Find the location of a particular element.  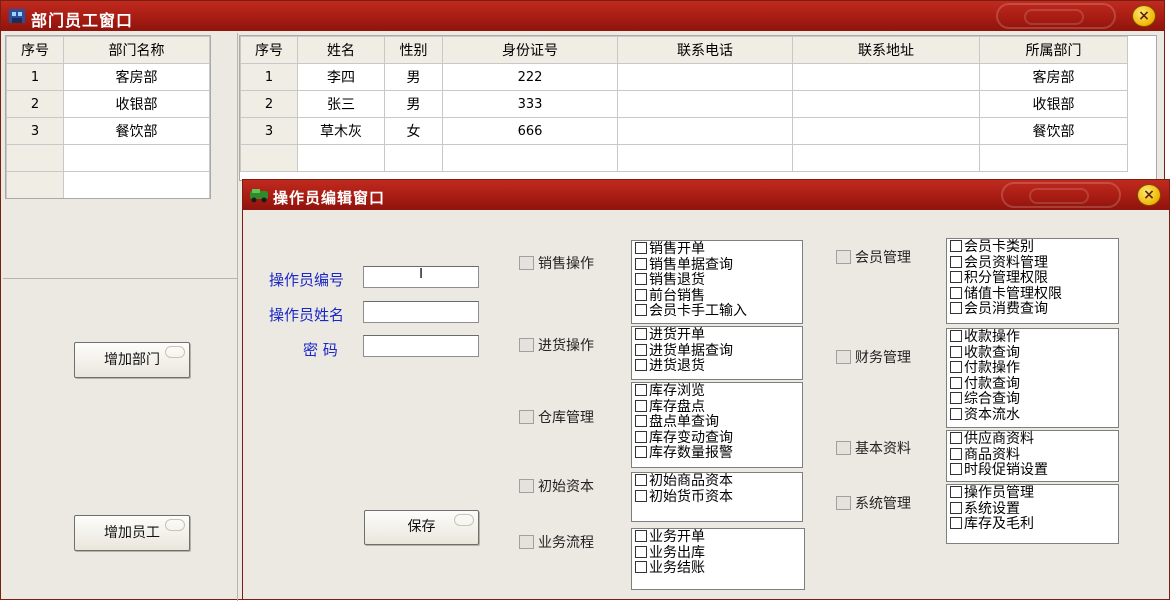

perm-checkbox: 时段促销设置 is located at coordinates (1032, 470).